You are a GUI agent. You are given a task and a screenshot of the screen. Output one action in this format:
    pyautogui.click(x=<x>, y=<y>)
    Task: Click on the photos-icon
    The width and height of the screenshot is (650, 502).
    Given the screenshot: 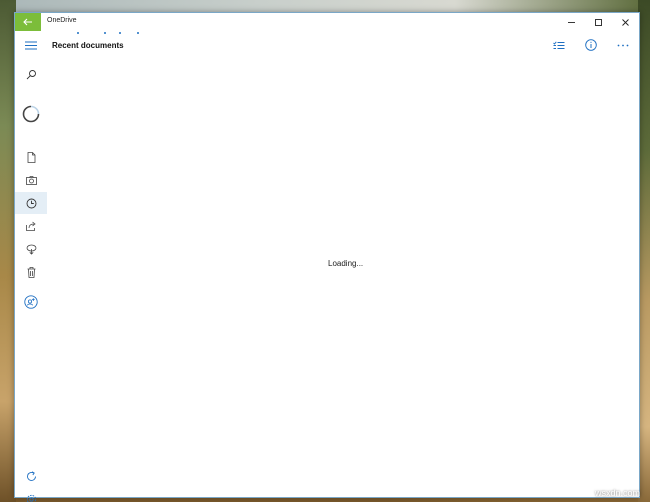 What is the action you would take?
    pyautogui.click(x=31, y=180)
    